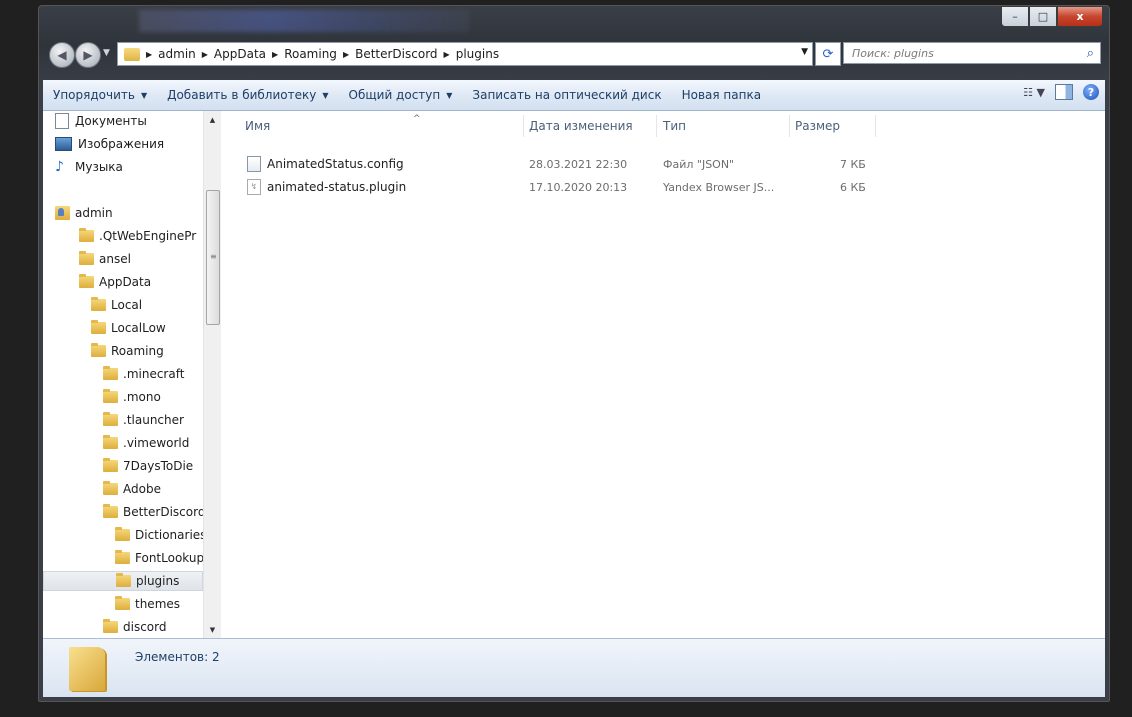 The height and width of the screenshot is (717, 1132). I want to click on window-title, so click(304, 21).